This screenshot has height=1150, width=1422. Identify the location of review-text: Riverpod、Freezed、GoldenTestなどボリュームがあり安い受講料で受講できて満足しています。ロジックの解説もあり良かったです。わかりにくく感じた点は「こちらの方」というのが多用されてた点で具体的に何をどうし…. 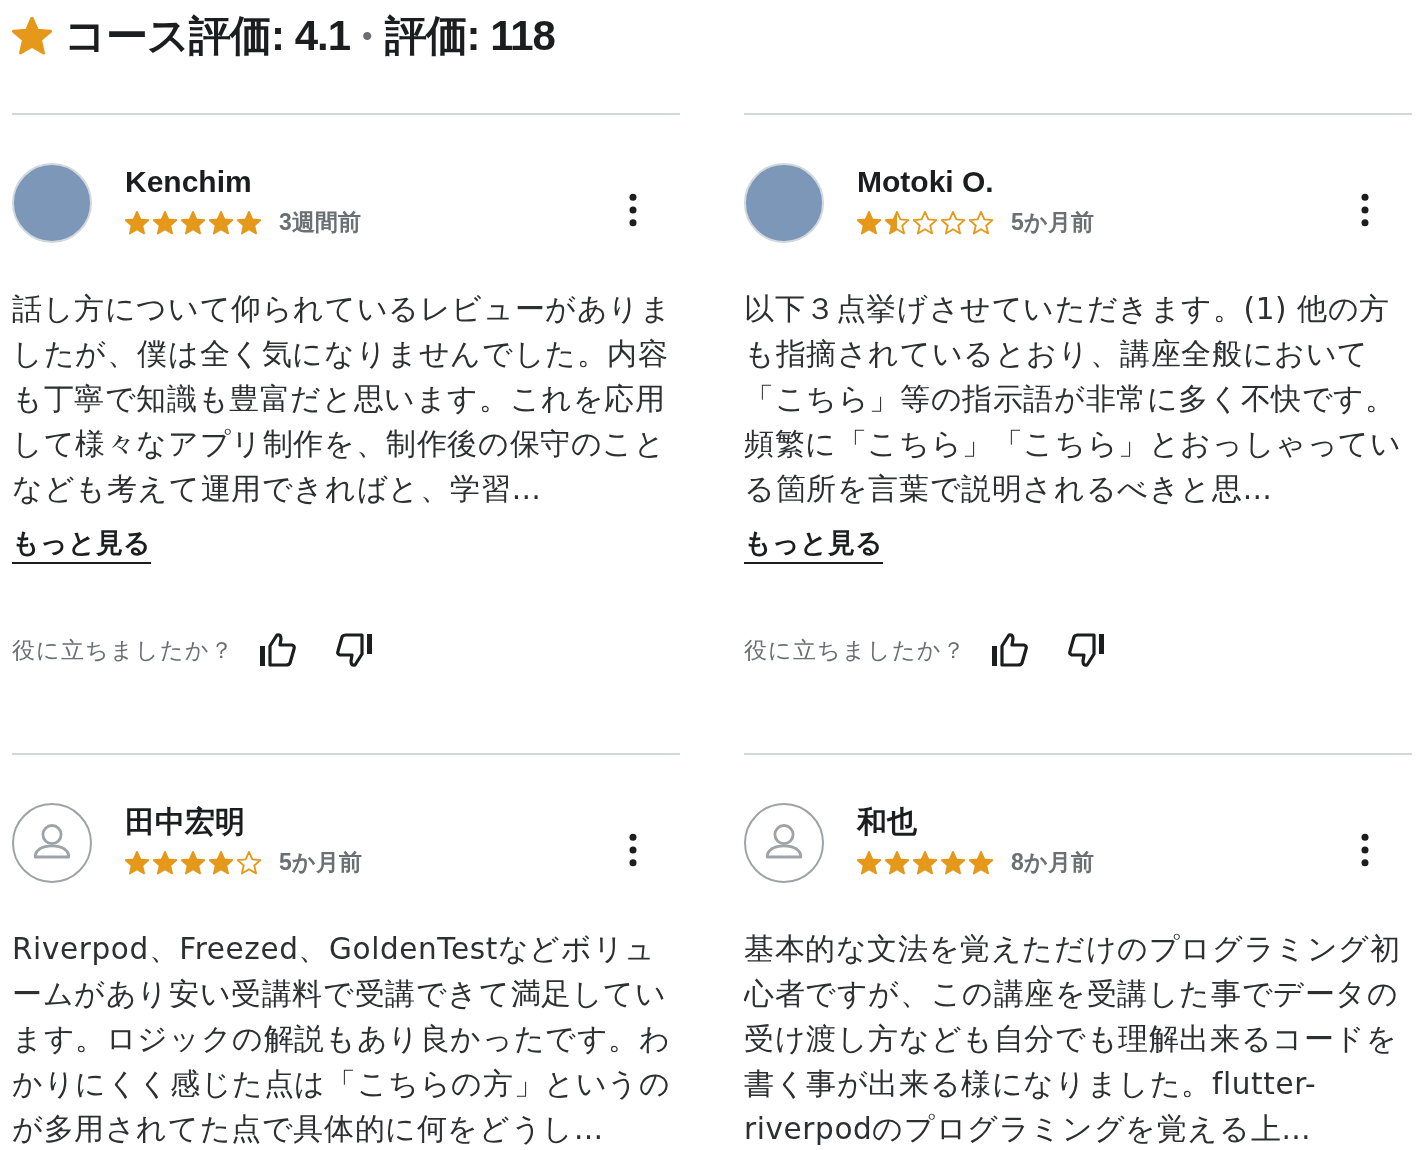
(342, 1039).